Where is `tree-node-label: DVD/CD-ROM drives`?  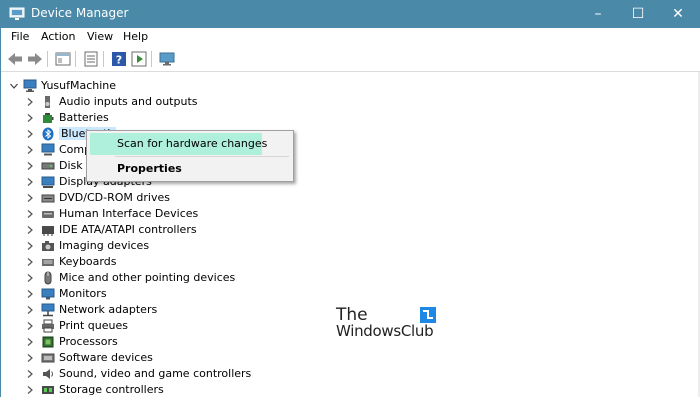
tree-node-label: DVD/CD-ROM drives is located at coordinates (114, 197).